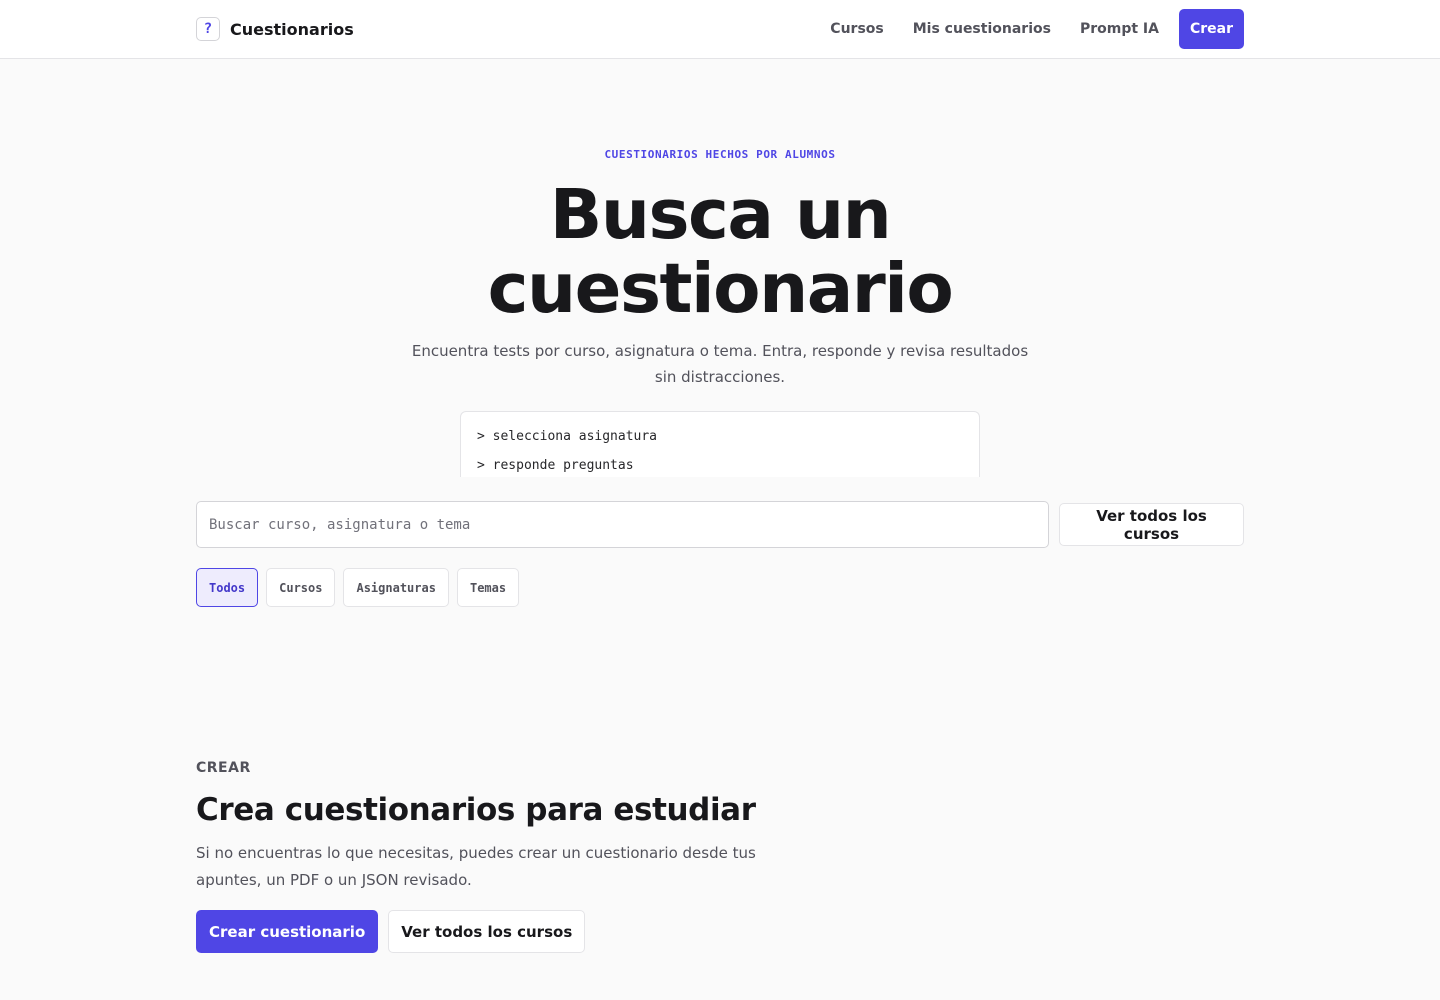  I want to click on section-label: CREAR, so click(223, 768).